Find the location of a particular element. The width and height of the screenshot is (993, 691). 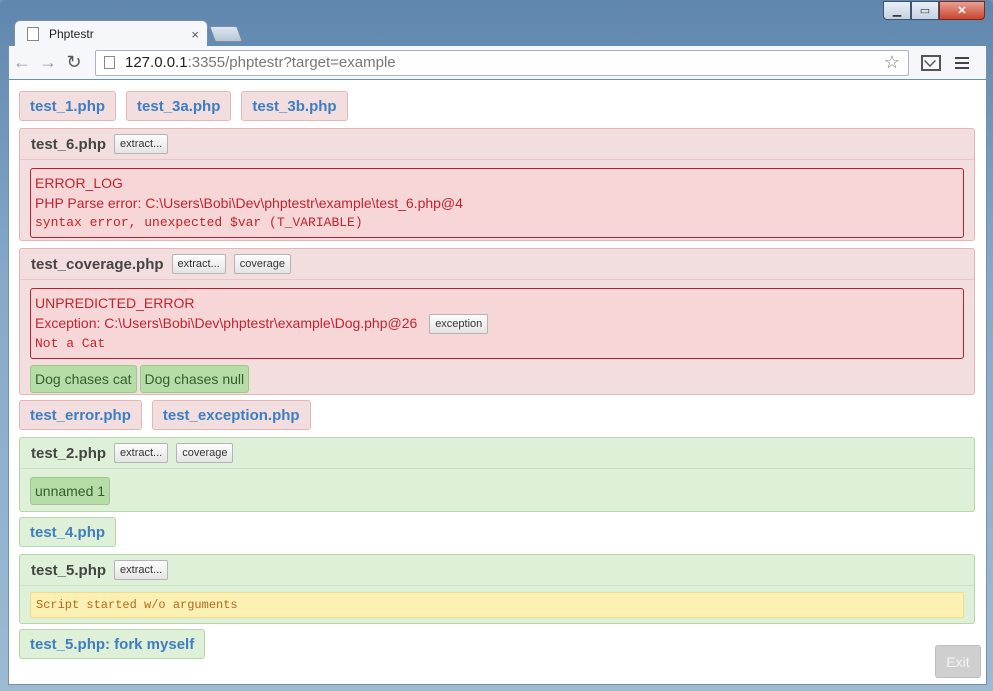

exception-button: exception is located at coordinates (459, 324).